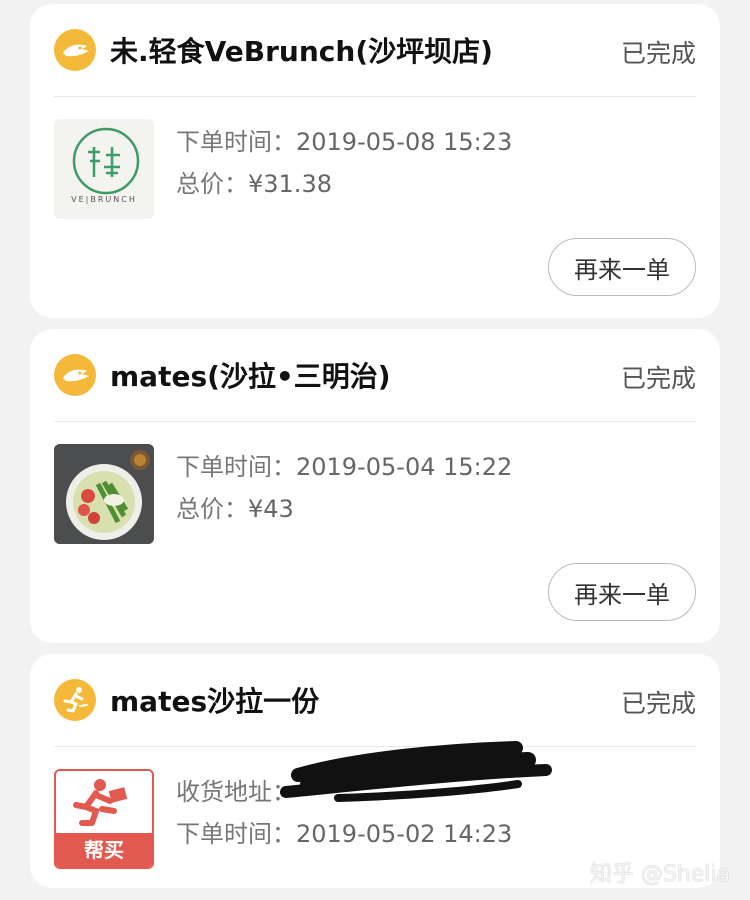 The height and width of the screenshot is (900, 750). I want to click on thumb-brand-text: VE|BRUNCH, so click(104, 199).